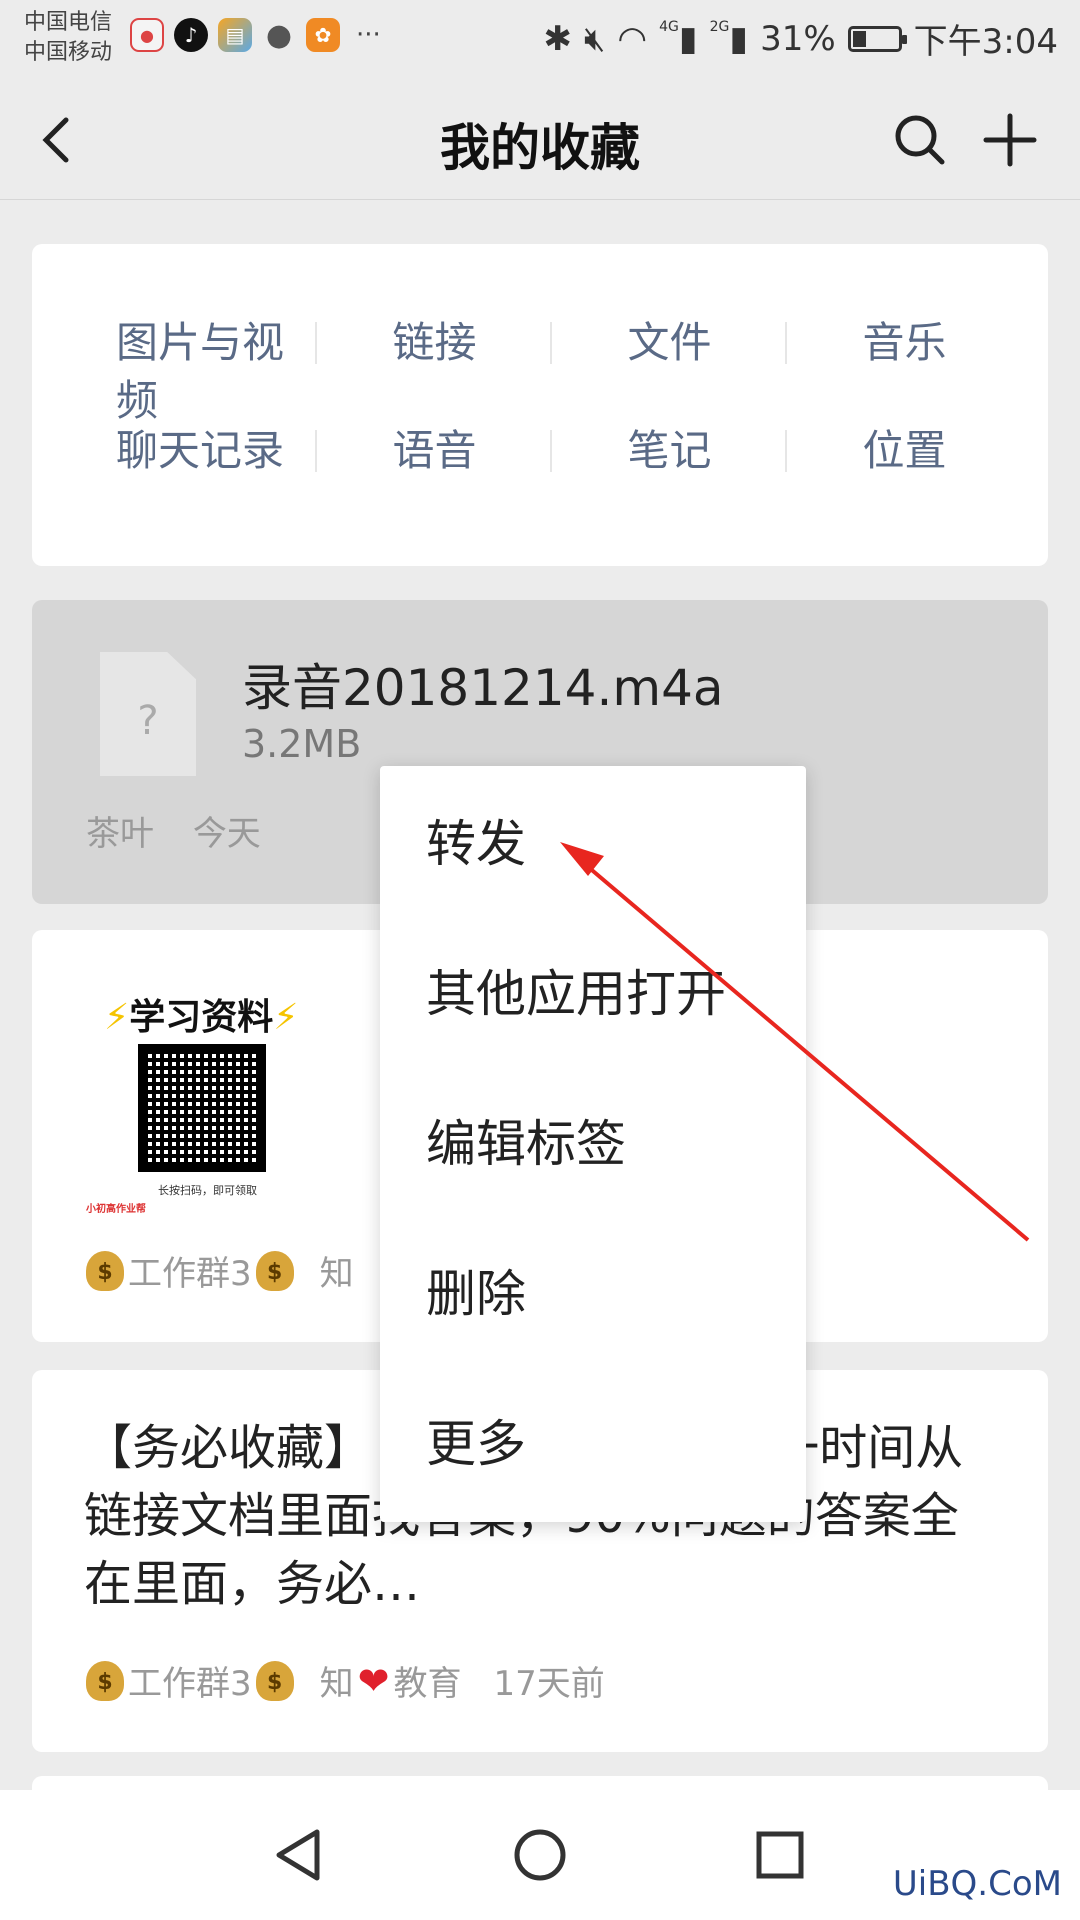 Image resolution: width=1080 pixels, height=1920 pixels. I want to click on category-chat-history: 聊天记录, so click(199, 451).